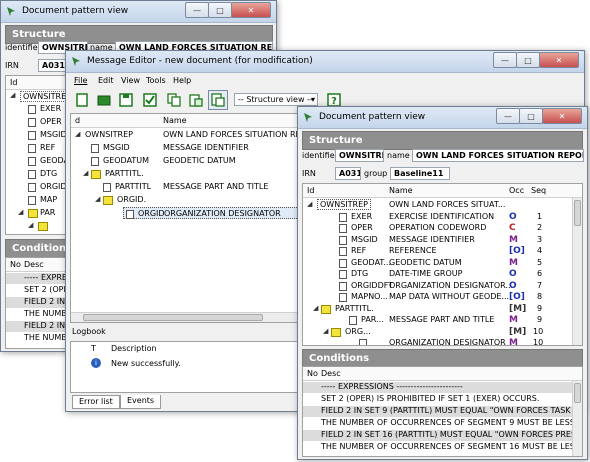 This screenshot has height=462, width=590. Describe the element at coordinates (425, 262) in the screenshot. I see `row-name: GEODETIC DATUM` at that location.